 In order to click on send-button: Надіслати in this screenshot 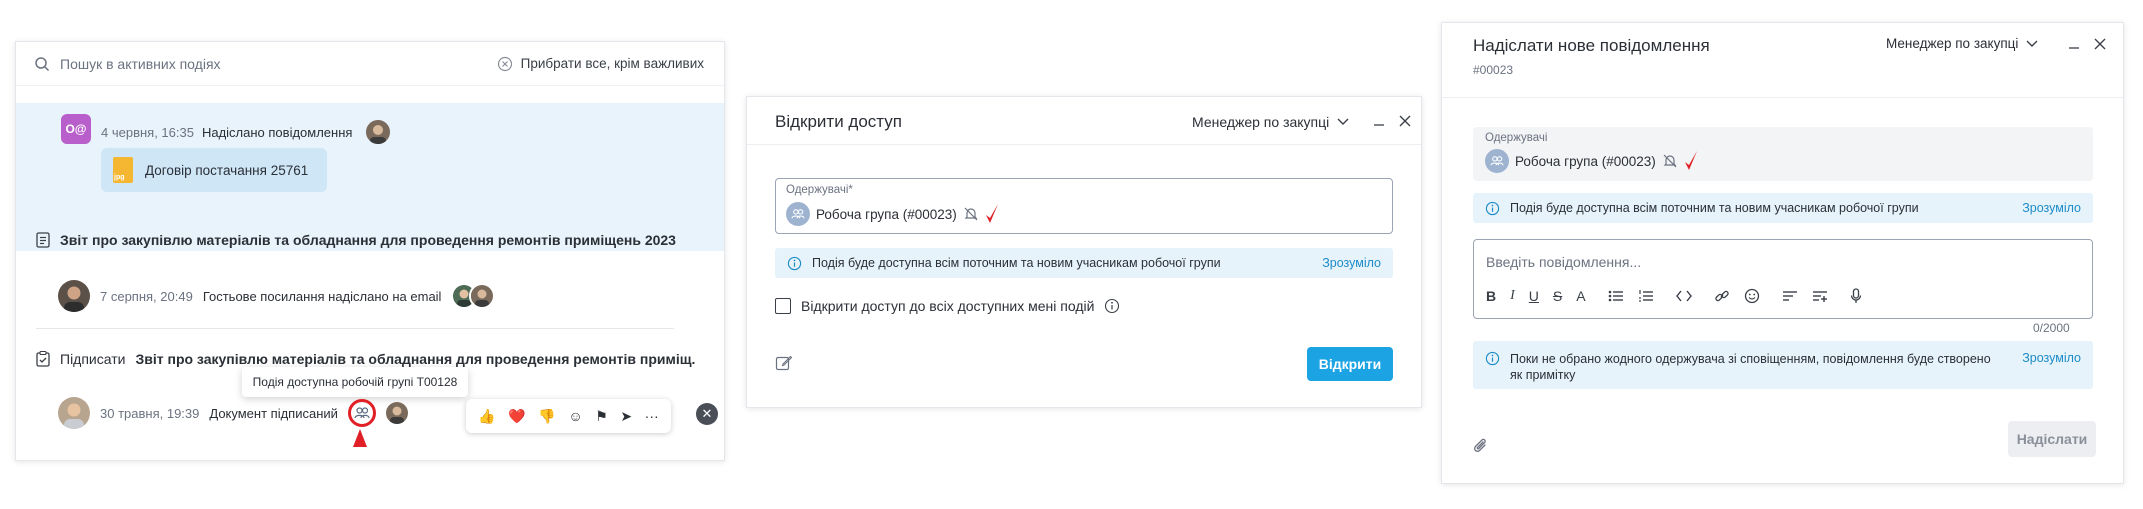, I will do `click(2052, 439)`.